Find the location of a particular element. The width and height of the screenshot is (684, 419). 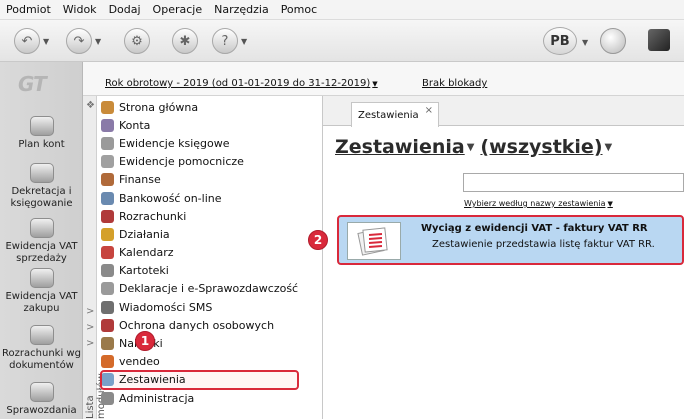

report-icon-graphic is located at coordinates (372, 241).